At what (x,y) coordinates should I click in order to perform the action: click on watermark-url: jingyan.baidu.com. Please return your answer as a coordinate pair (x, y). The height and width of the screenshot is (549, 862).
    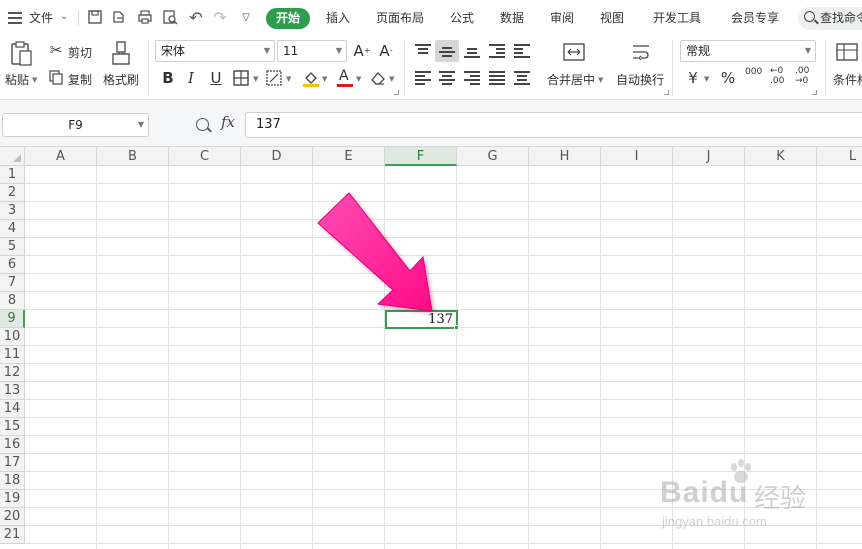
    Looking at the image, I should click on (714, 521).